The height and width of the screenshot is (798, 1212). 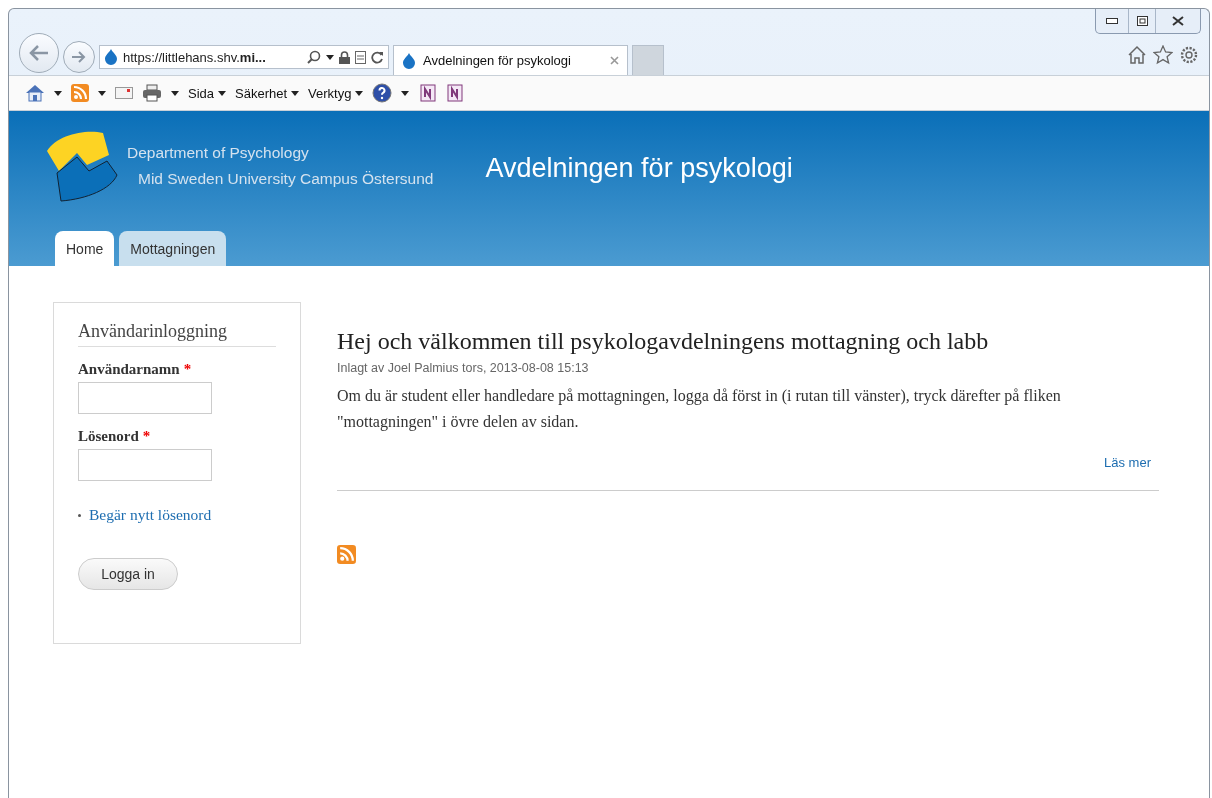 What do you see at coordinates (152, 93) in the screenshot?
I see `printer-icon` at bounding box center [152, 93].